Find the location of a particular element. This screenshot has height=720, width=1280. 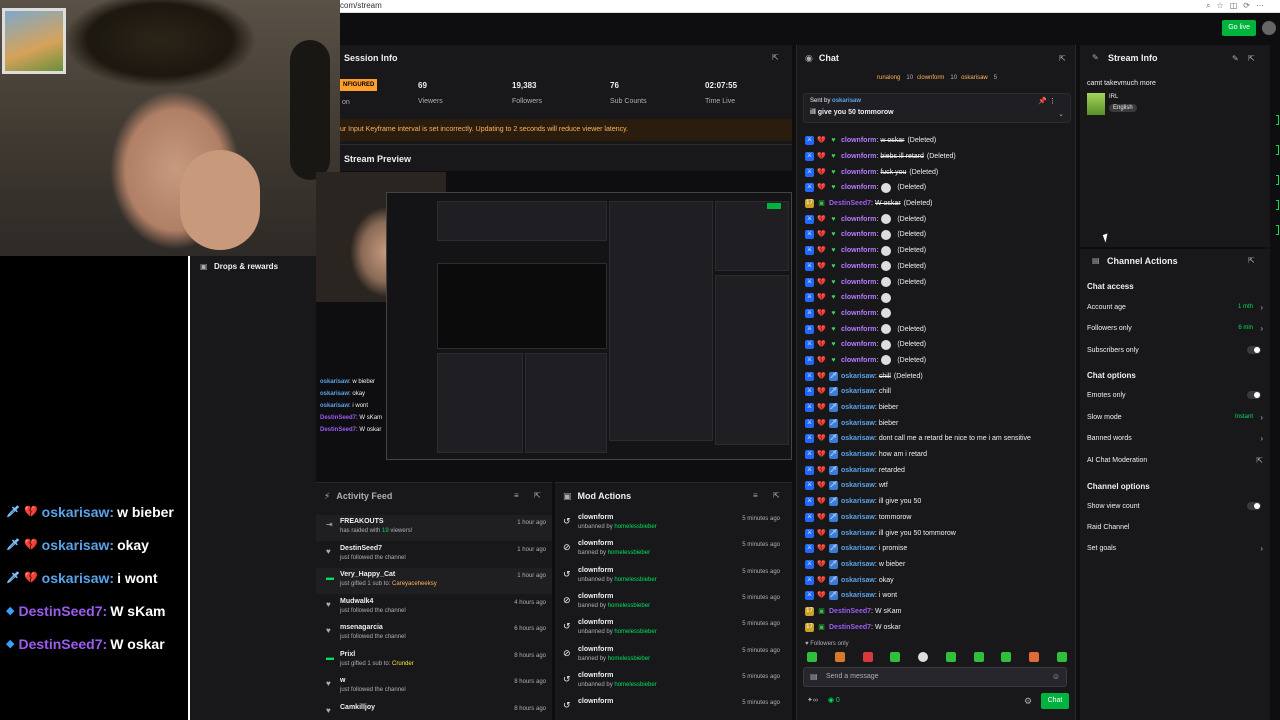

emote-bar is located at coordinates (937, 658).